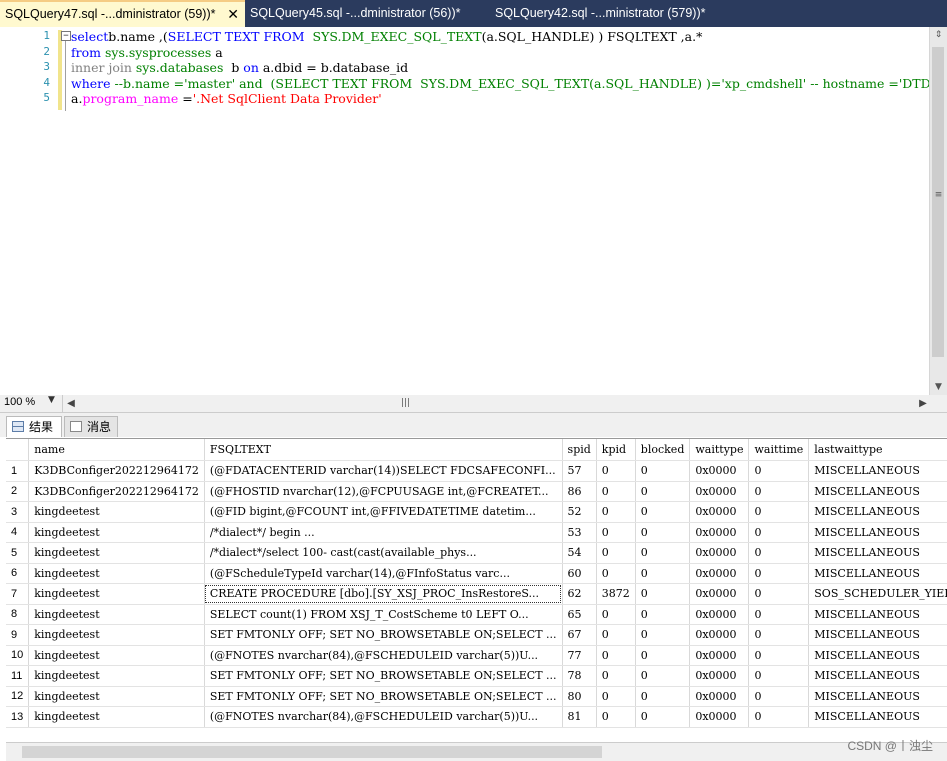 The height and width of the screenshot is (761, 947). I want to click on row-number: 3, so click(18, 512).